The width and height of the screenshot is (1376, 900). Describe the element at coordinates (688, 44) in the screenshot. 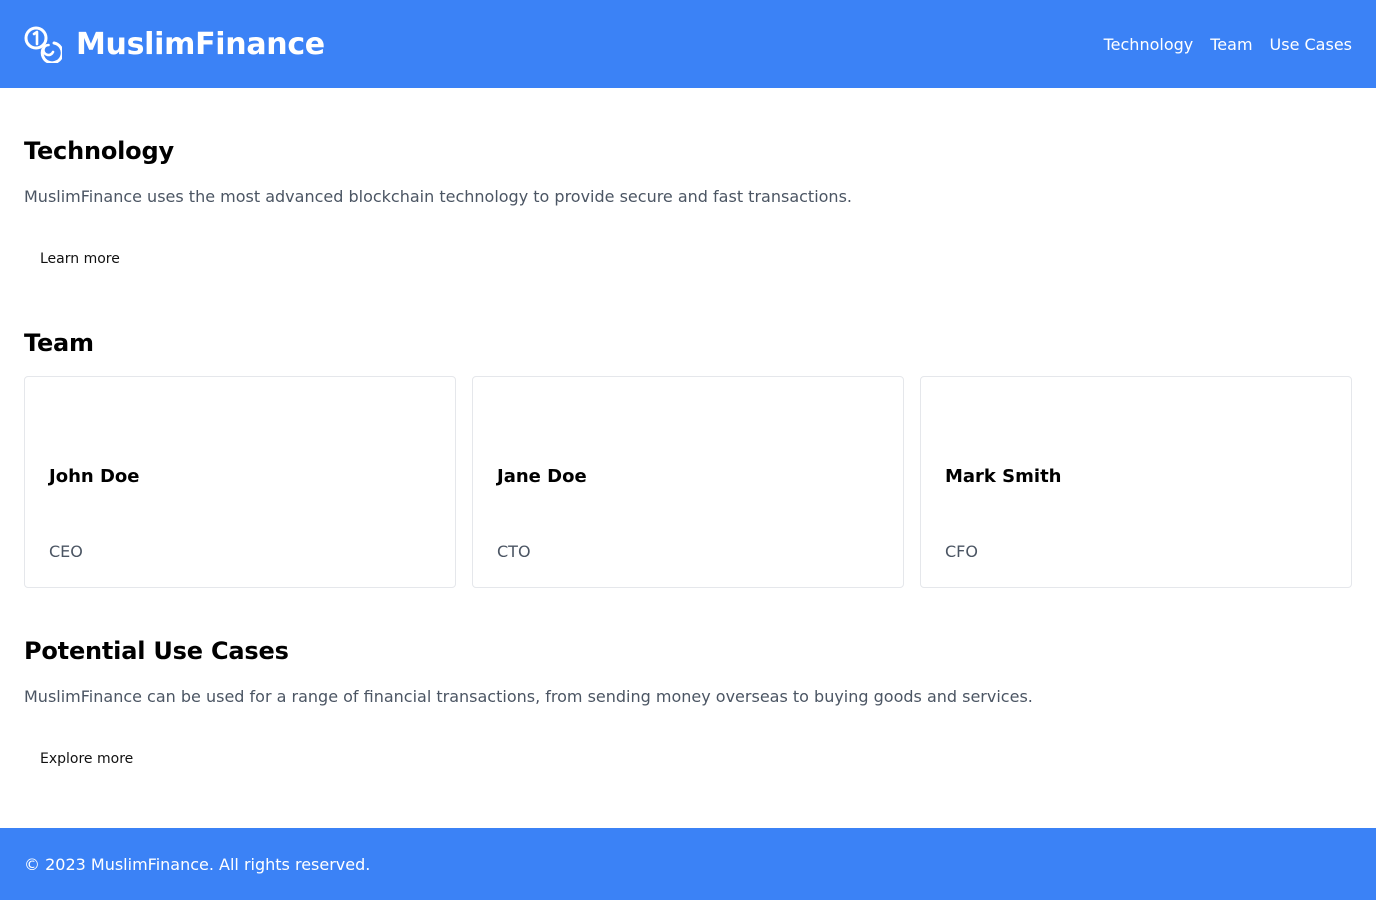

I see `site-header: MuslimFinance Technology Team Use Cases` at that location.